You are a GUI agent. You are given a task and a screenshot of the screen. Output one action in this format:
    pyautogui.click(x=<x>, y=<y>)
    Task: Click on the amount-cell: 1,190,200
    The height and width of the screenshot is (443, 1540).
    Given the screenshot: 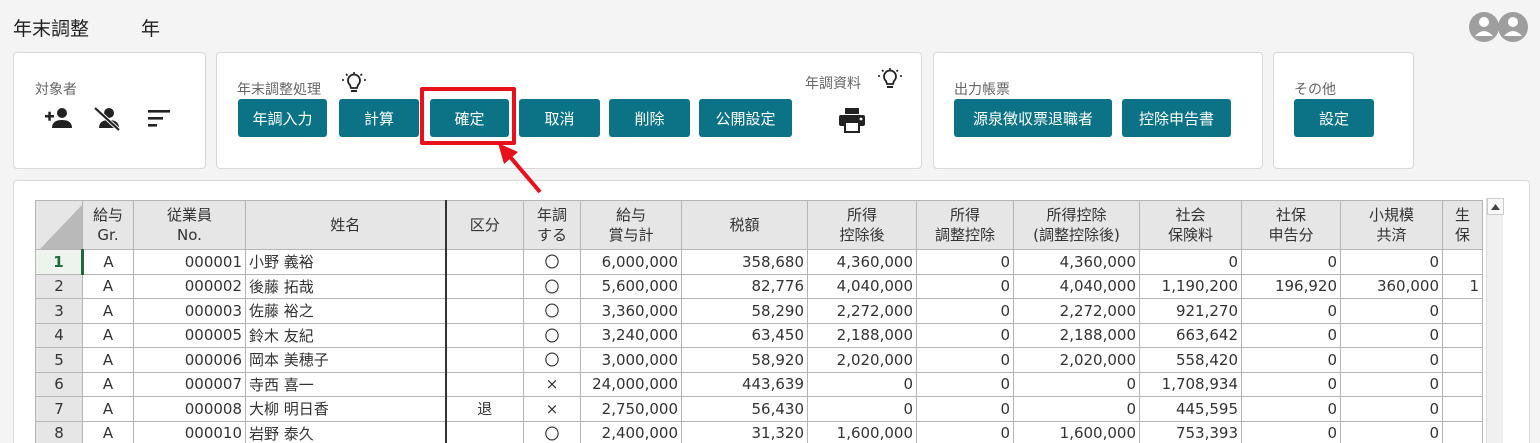 What is the action you would take?
    pyautogui.click(x=1190, y=286)
    